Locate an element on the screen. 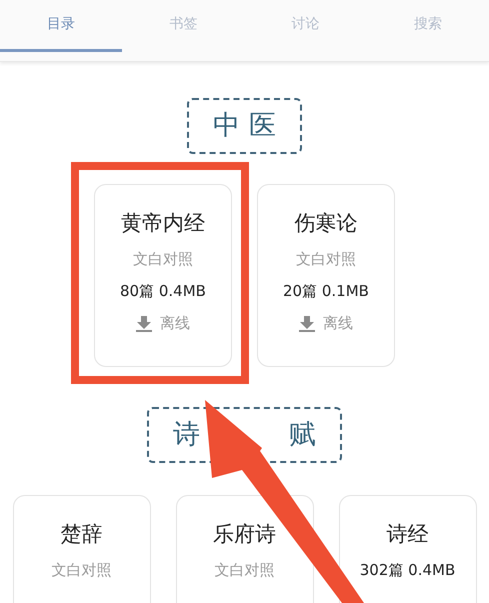 Image resolution: width=489 pixels, height=603 pixels. book-size: 302篇 0.4MB is located at coordinates (408, 570).